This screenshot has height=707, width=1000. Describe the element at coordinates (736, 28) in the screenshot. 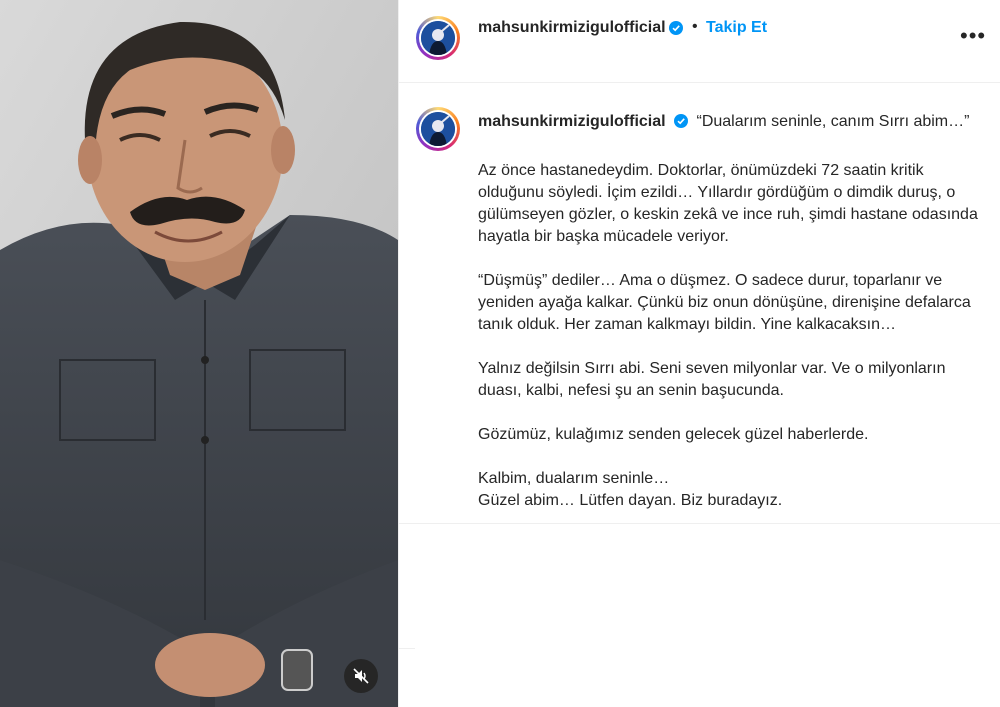

I see `follow-button: Takip Et` at that location.